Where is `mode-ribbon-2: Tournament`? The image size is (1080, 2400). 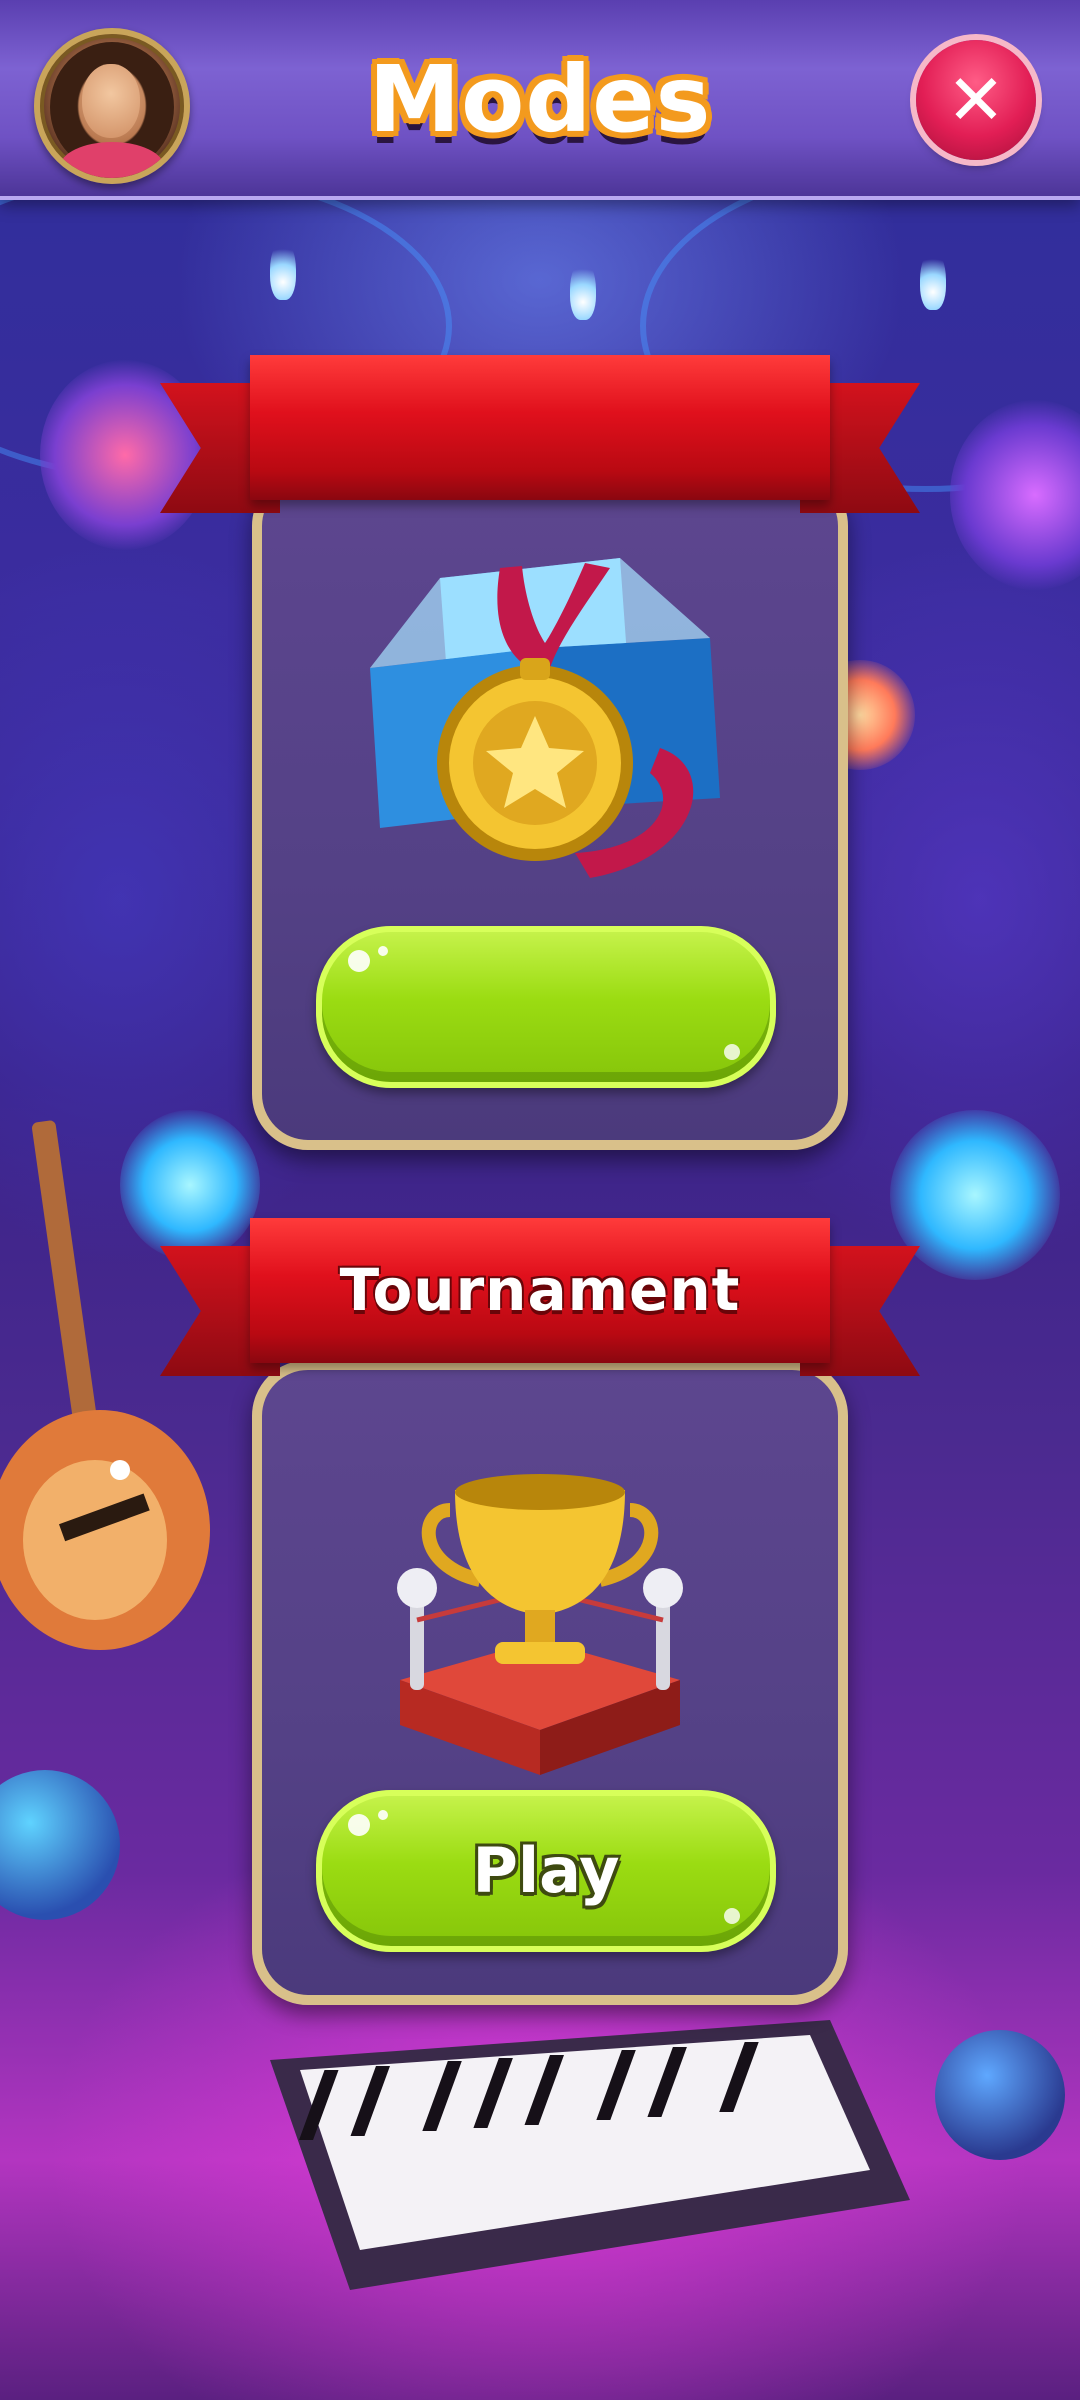
mode-ribbon-2: Tournament is located at coordinates (540, 1298).